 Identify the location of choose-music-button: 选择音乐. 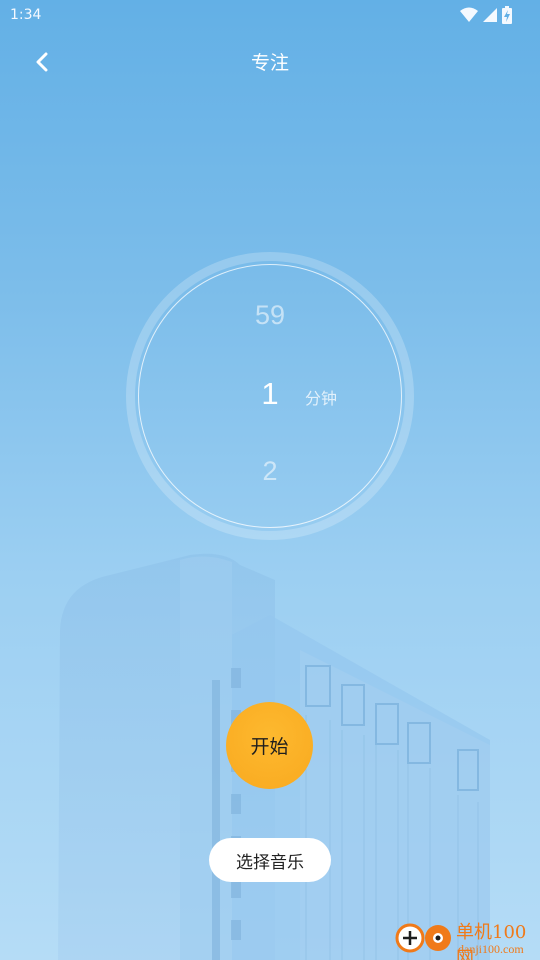
(270, 860).